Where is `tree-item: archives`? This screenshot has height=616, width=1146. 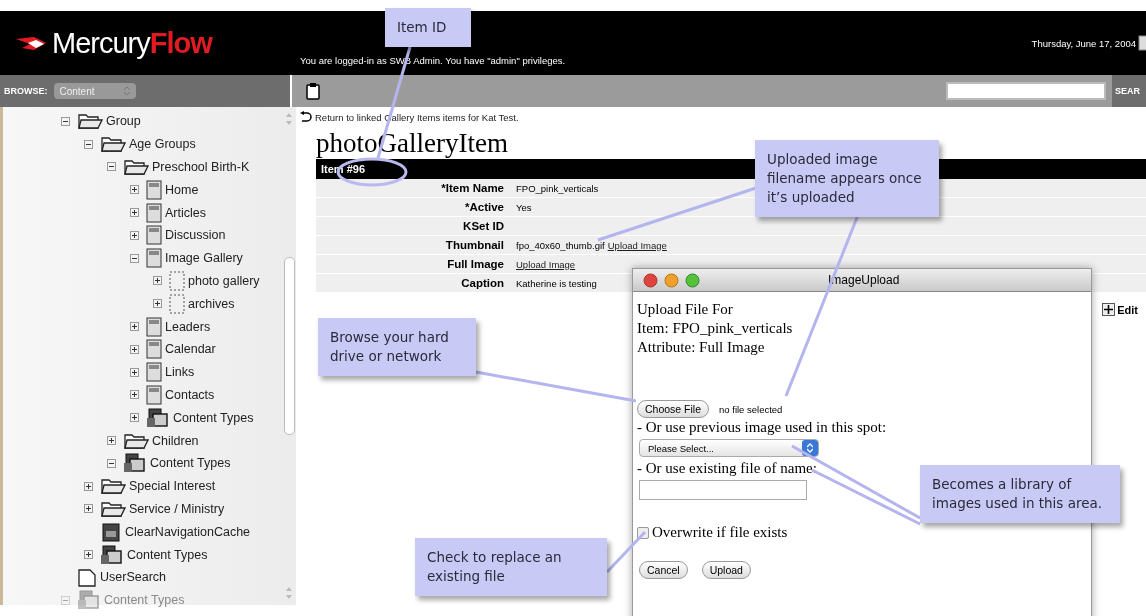
tree-item: archives is located at coordinates (211, 303).